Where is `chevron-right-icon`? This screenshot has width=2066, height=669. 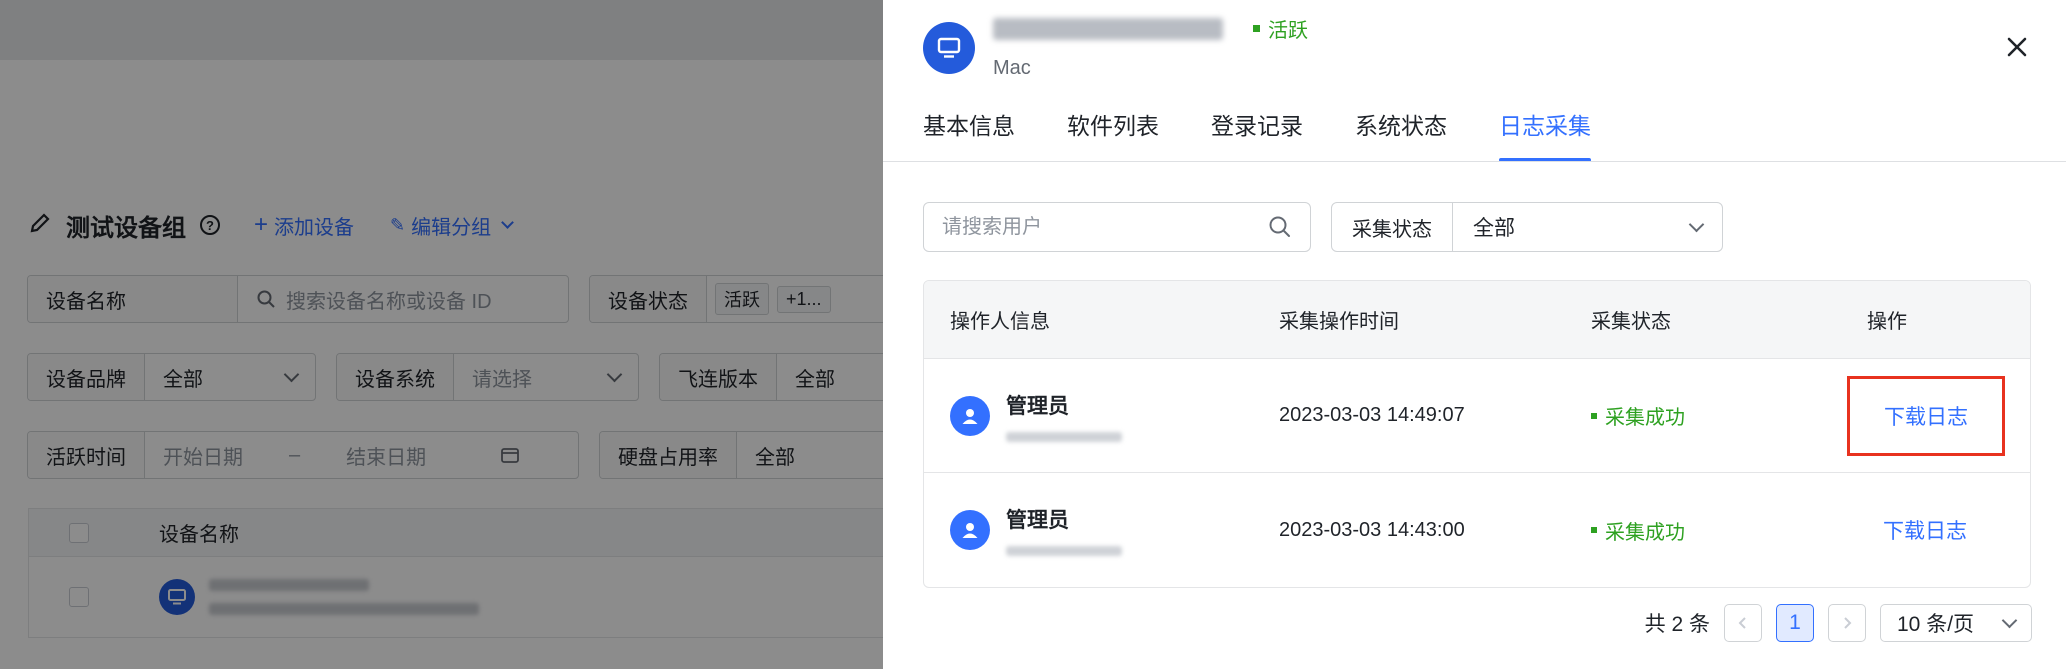 chevron-right-icon is located at coordinates (1848, 623).